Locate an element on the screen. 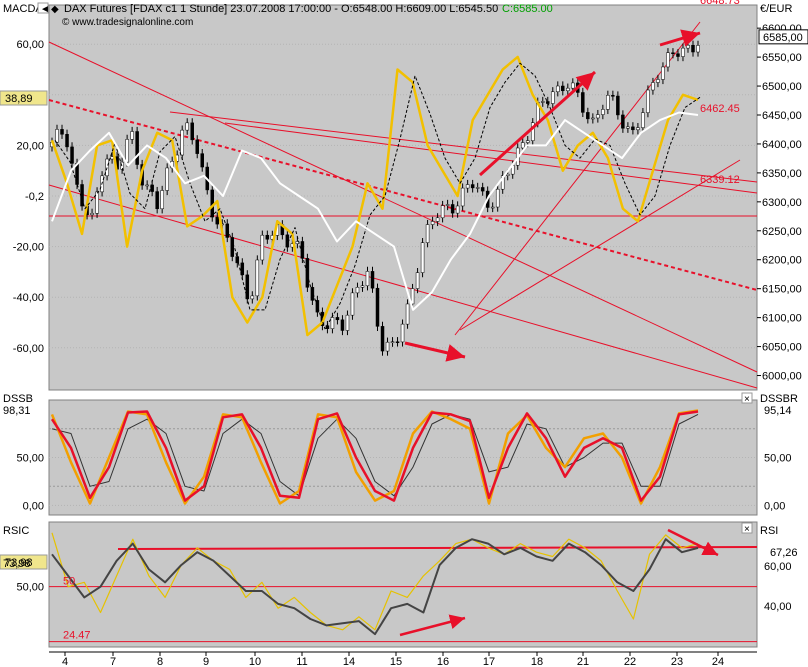  x-tick-label: 21 is located at coordinates (583, 661).